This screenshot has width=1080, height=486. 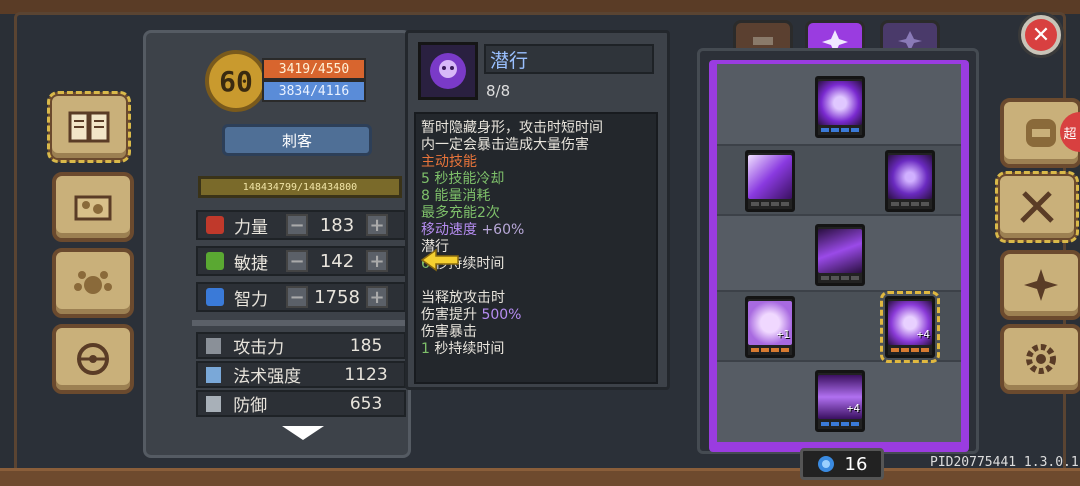 I want to click on skill-node-selected-stealth: +4, so click(x=910, y=327).